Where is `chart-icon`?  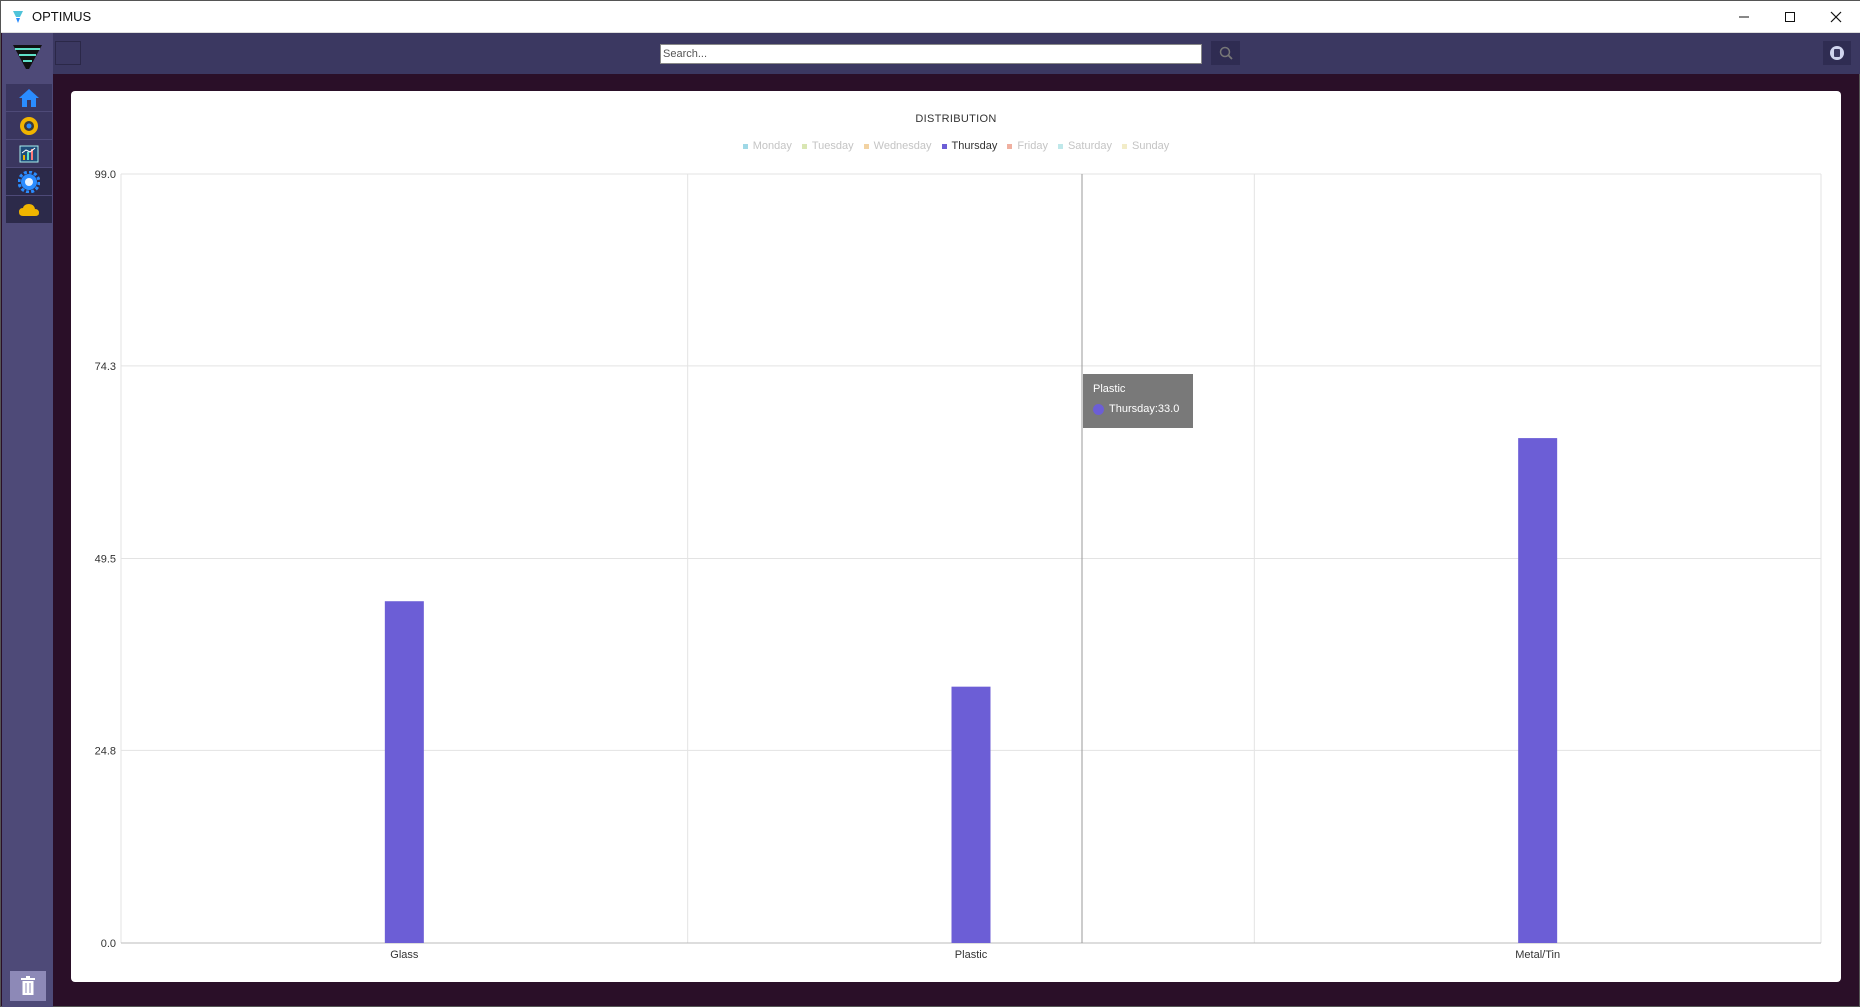 chart-icon is located at coordinates (29, 153).